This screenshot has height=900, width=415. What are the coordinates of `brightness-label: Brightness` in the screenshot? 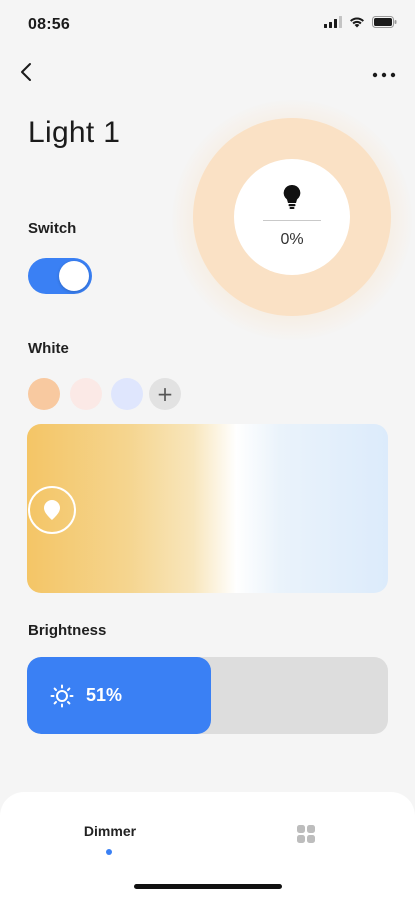 It's located at (67, 630).